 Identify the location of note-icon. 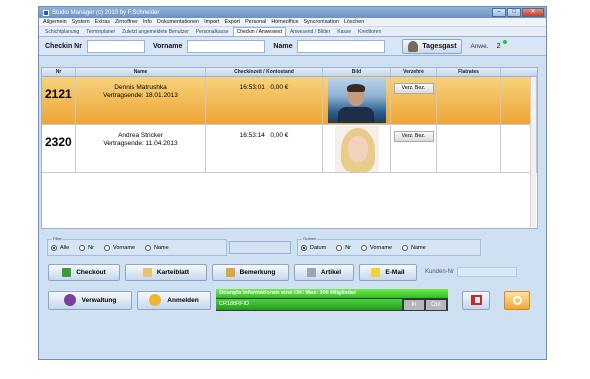
(230, 272).